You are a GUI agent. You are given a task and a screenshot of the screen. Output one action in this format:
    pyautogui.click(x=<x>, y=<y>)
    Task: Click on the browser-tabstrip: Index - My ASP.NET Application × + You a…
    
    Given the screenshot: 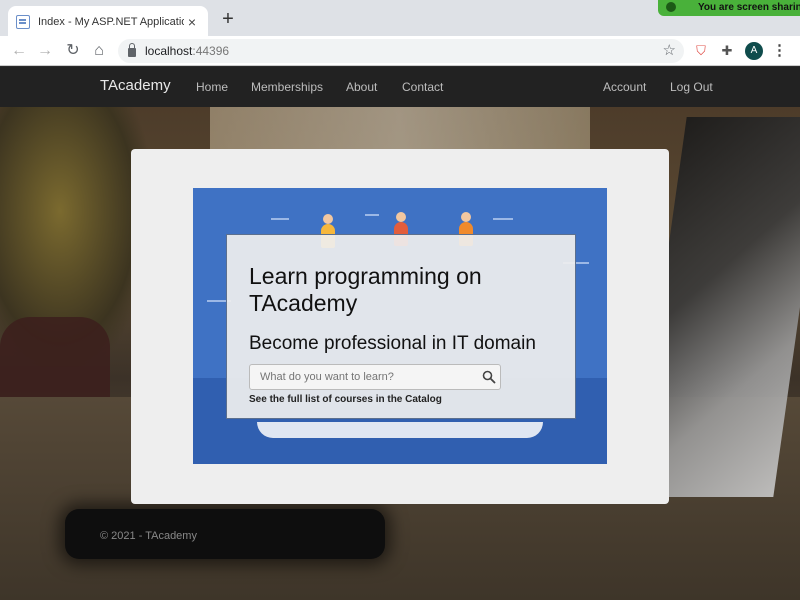 What is the action you would take?
    pyautogui.click(x=400, y=19)
    